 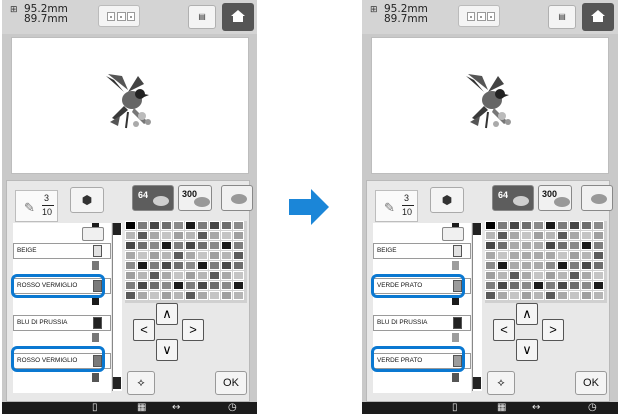 I want to click on clock-icon: ◷, so click(x=232, y=408).